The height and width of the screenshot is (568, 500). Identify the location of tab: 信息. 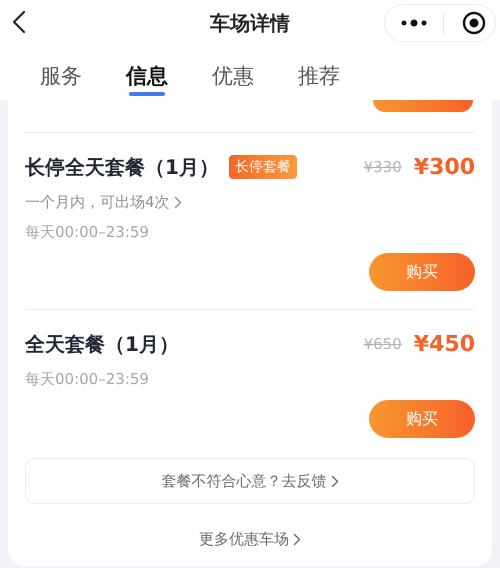
(147, 76).